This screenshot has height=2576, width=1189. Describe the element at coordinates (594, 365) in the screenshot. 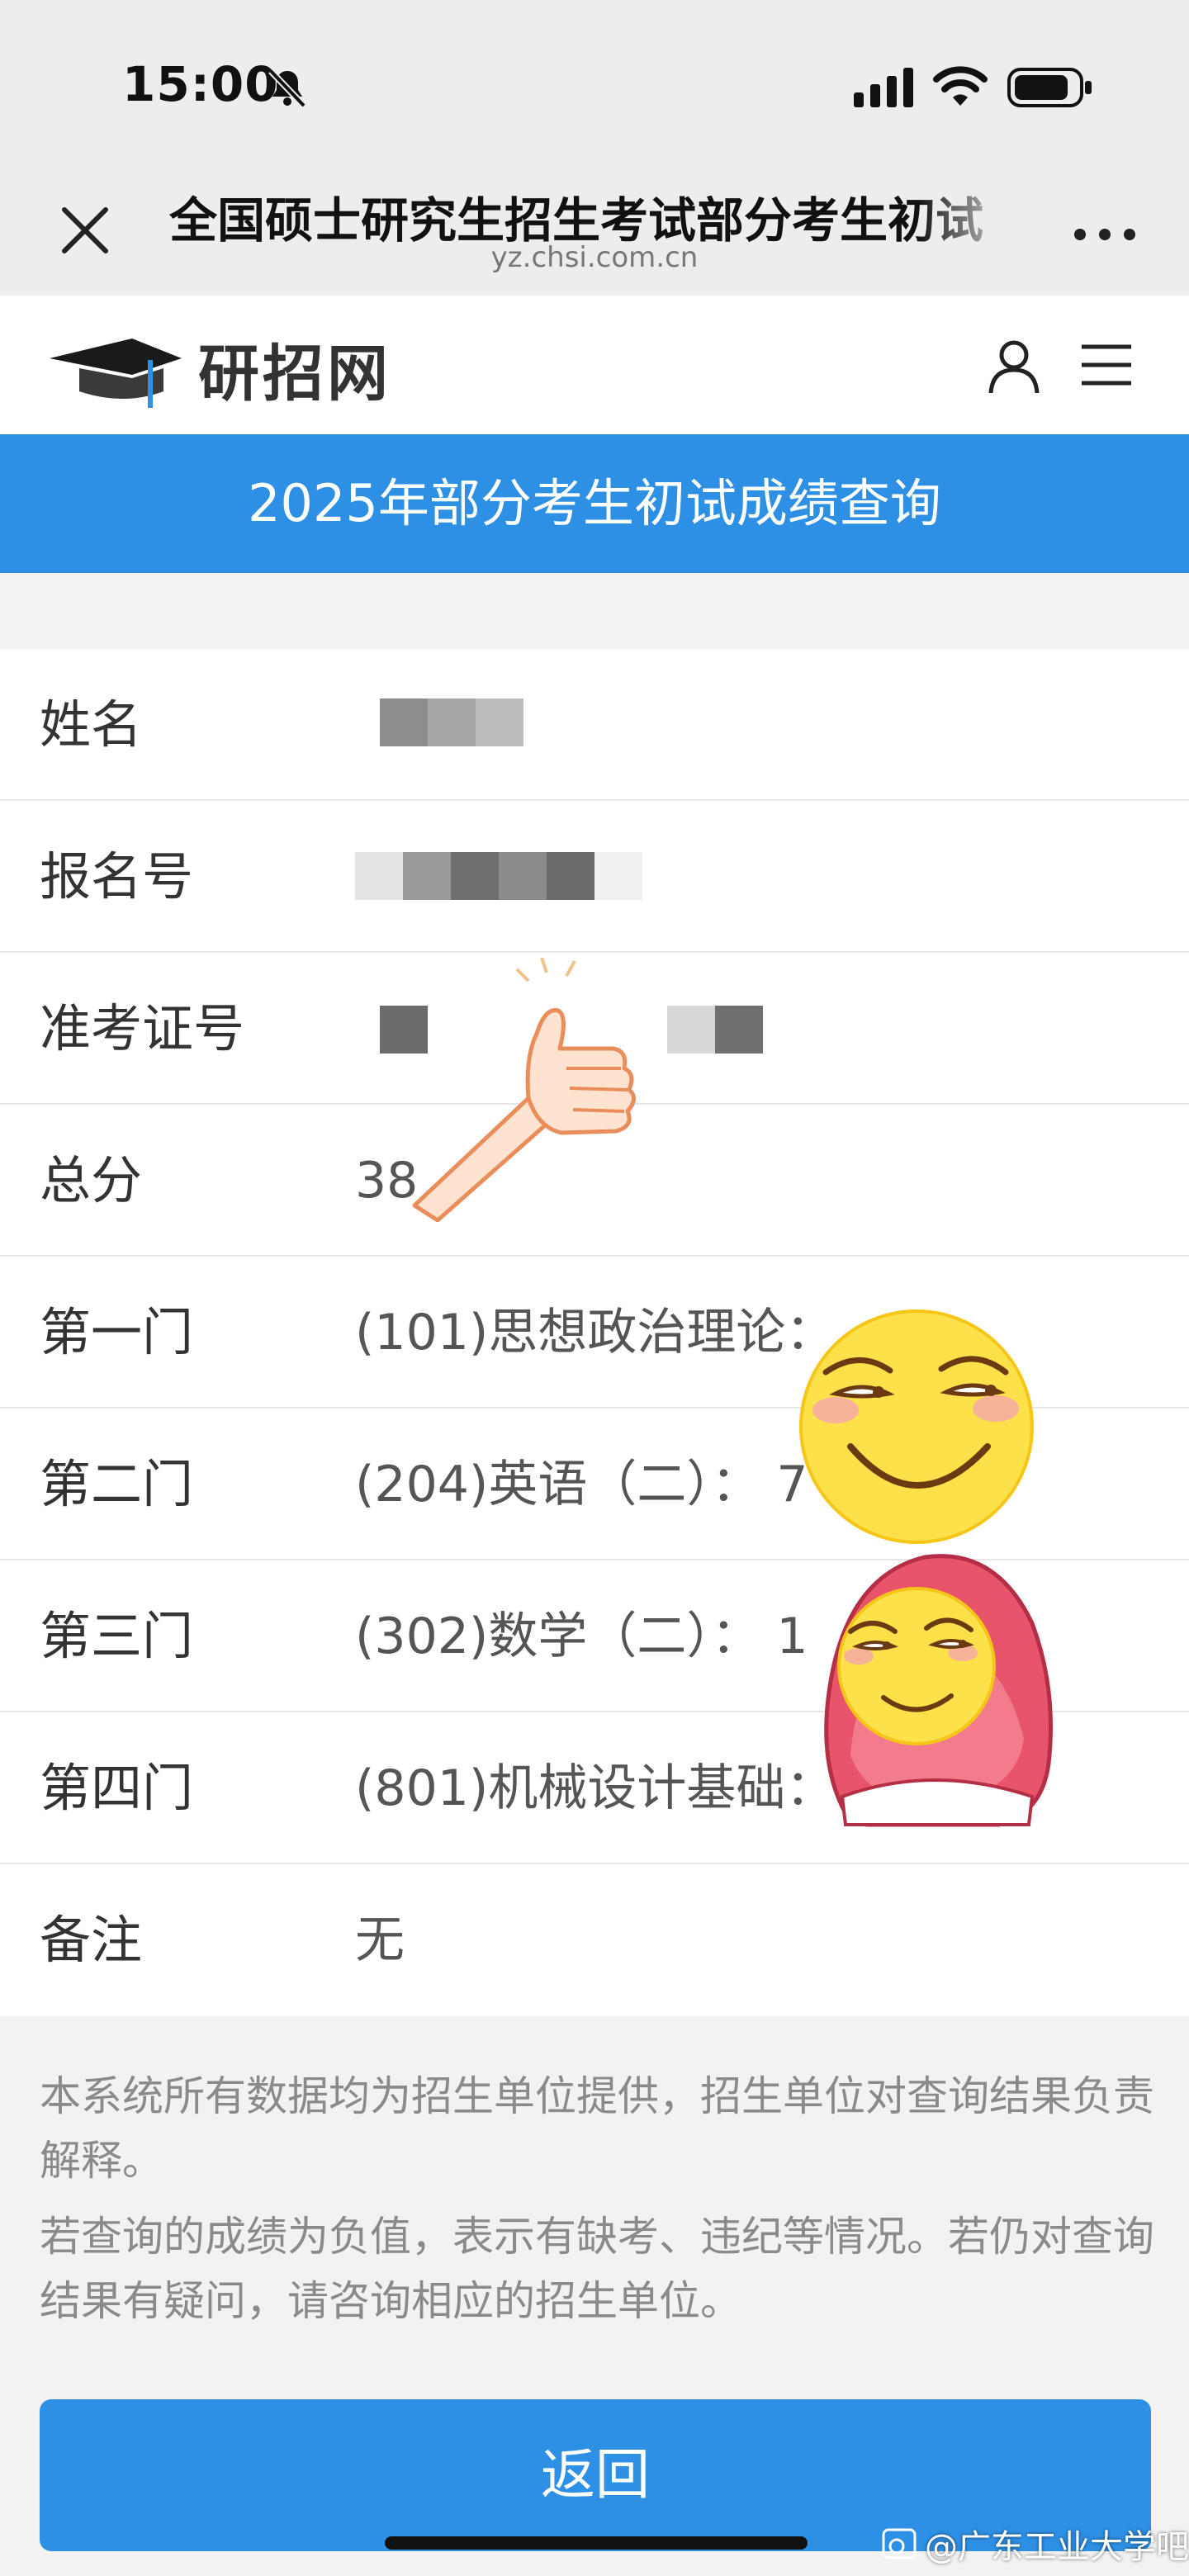

I see `site-header: 研招网` at that location.